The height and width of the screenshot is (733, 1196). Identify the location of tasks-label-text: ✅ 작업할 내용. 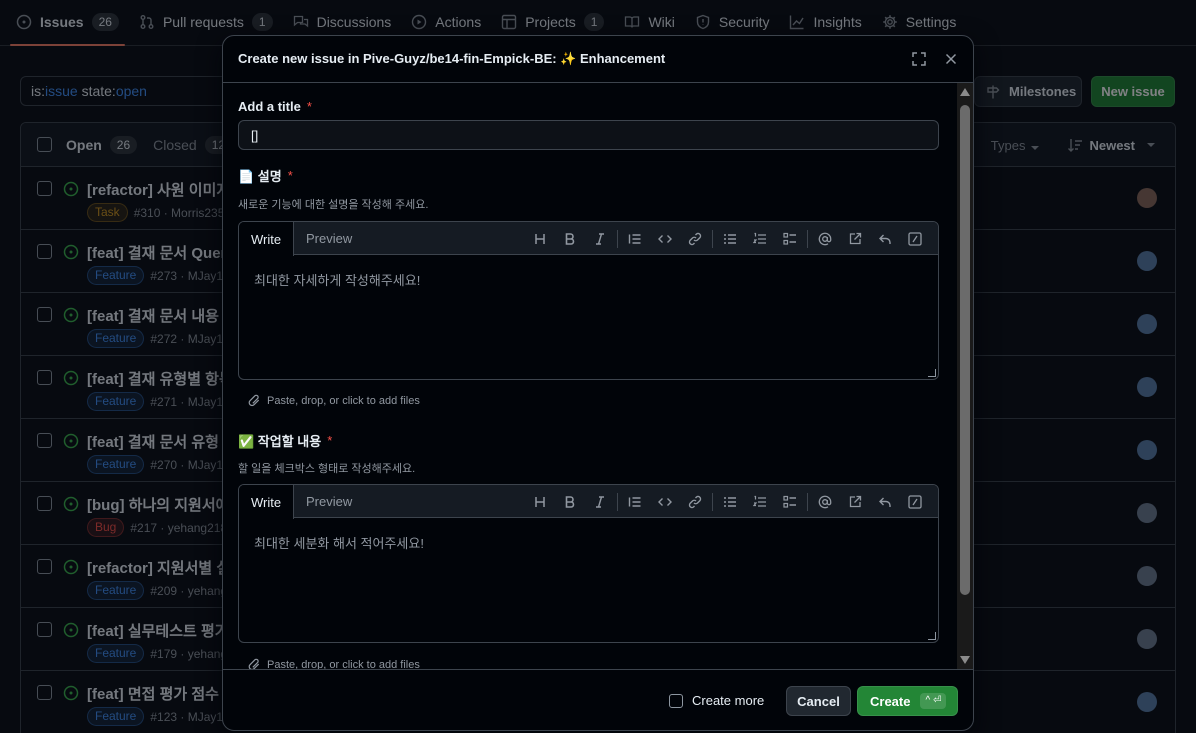
(280, 441).